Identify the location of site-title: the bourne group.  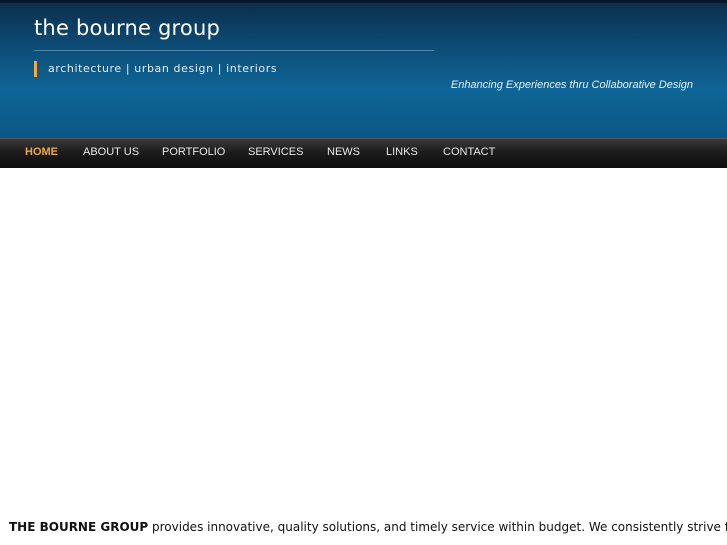
(127, 28).